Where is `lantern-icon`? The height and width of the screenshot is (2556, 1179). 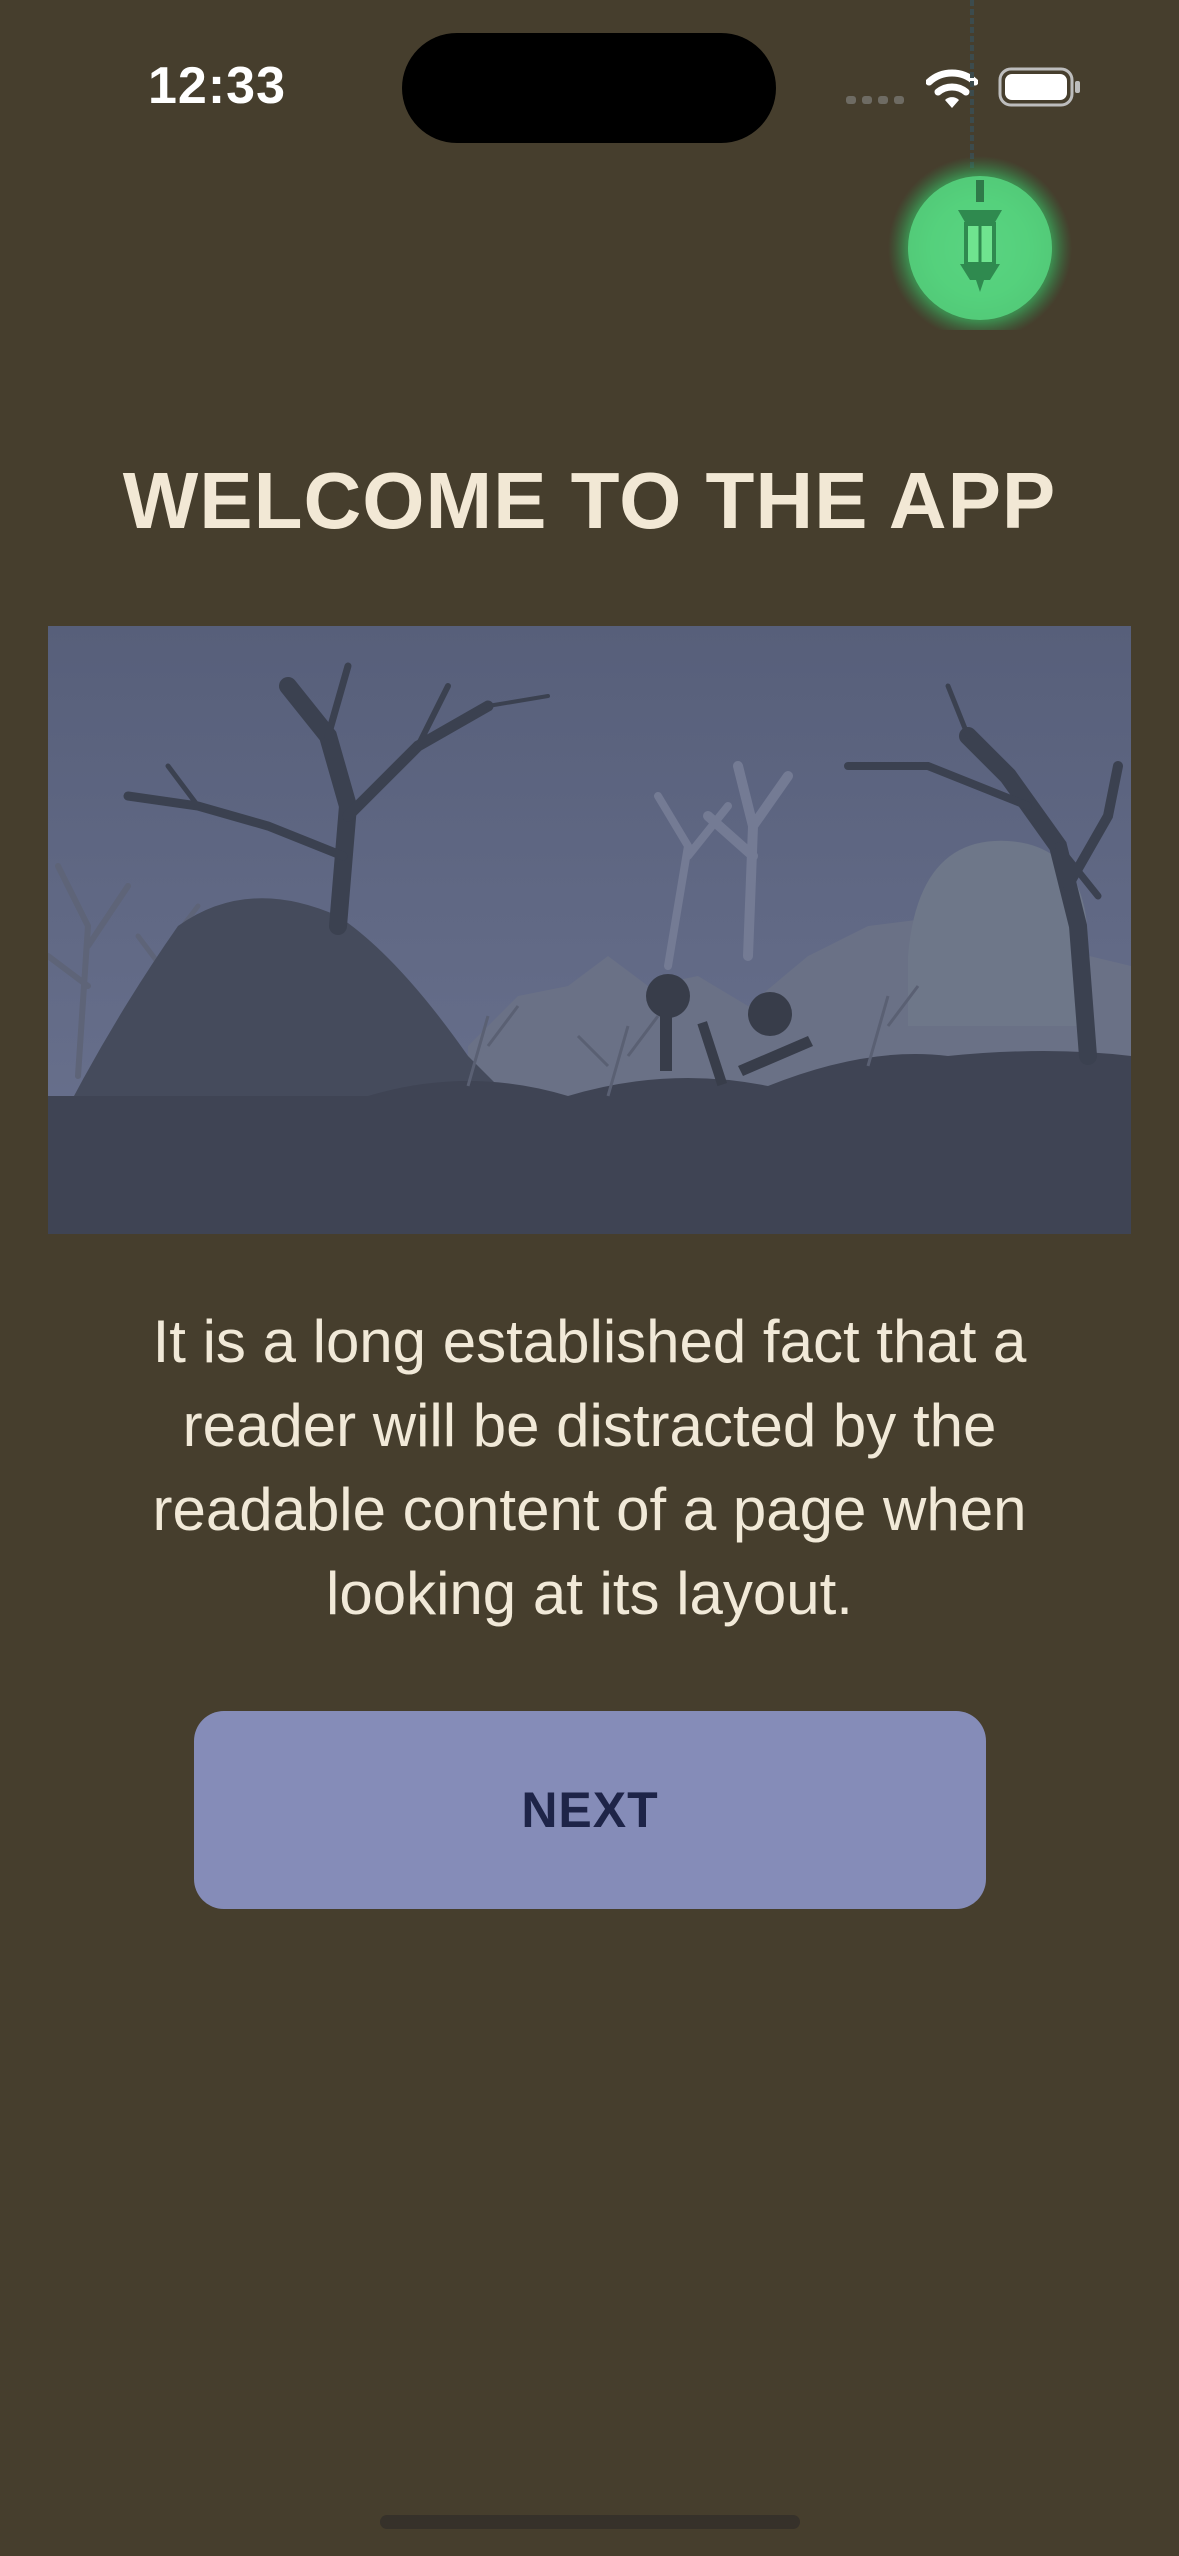 lantern-icon is located at coordinates (980, 165).